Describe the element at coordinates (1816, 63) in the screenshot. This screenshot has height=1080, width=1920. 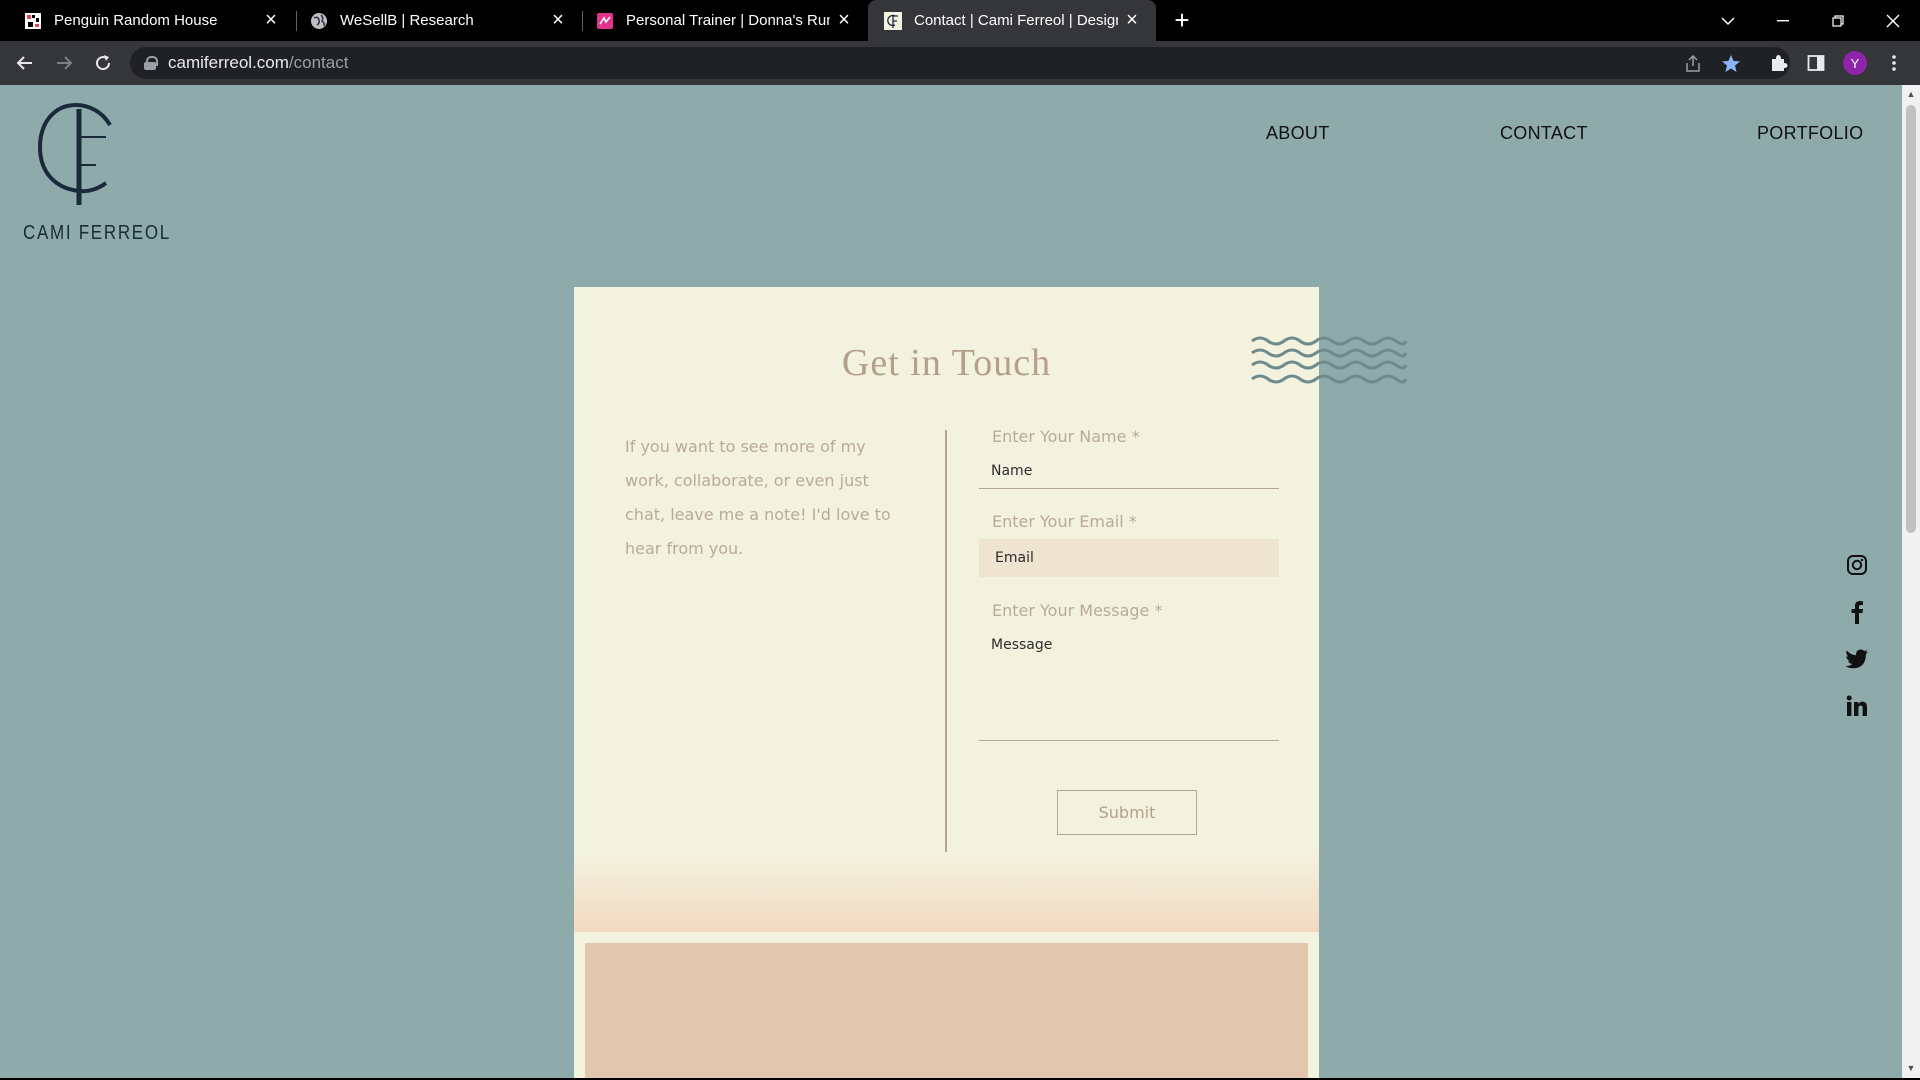
I see `side-panel-icon` at that location.